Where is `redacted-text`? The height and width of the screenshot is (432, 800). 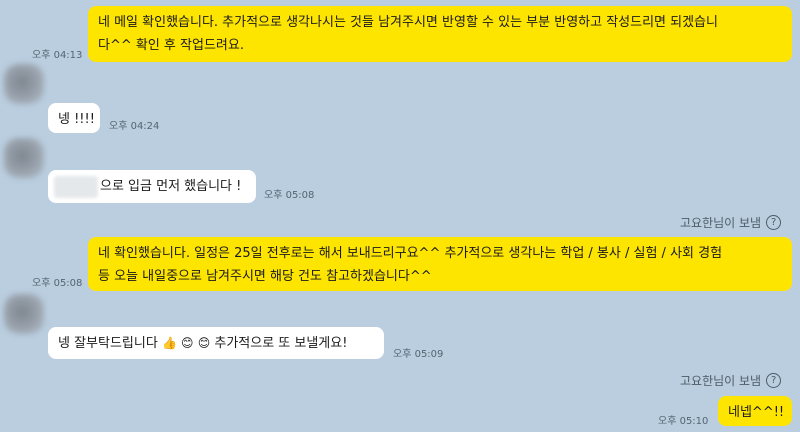 redacted-text is located at coordinates (76, 186).